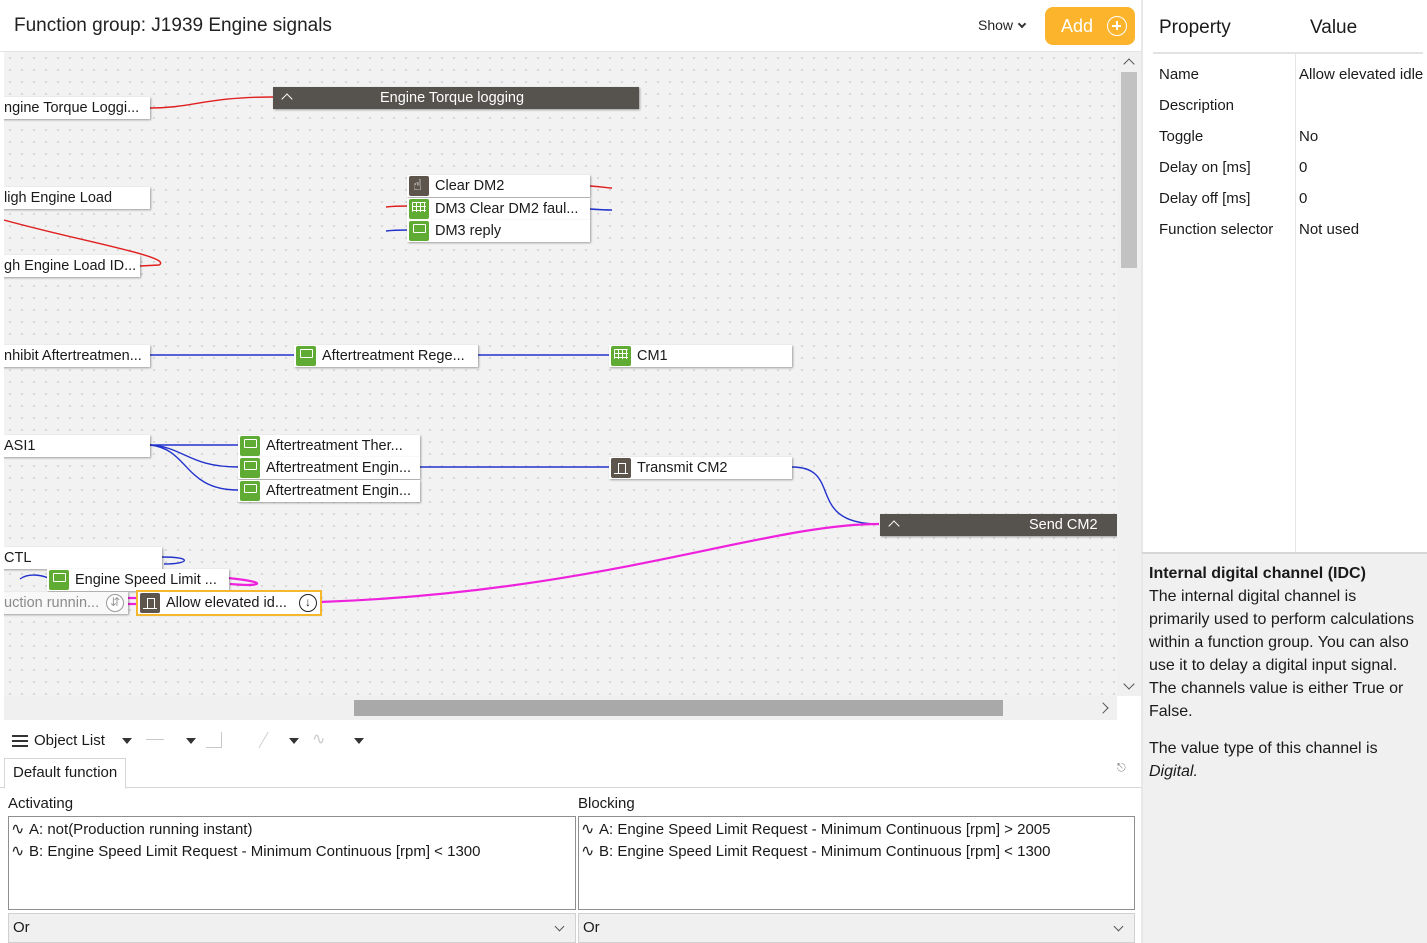 This screenshot has width=1427, height=943. What do you see at coordinates (1196, 108) in the screenshot?
I see `property-row-description: Description` at bounding box center [1196, 108].